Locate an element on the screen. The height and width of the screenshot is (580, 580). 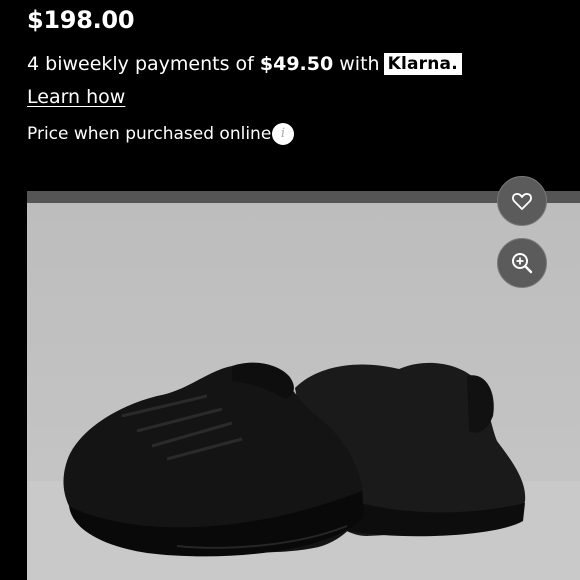
zoom-button is located at coordinates (522, 263).